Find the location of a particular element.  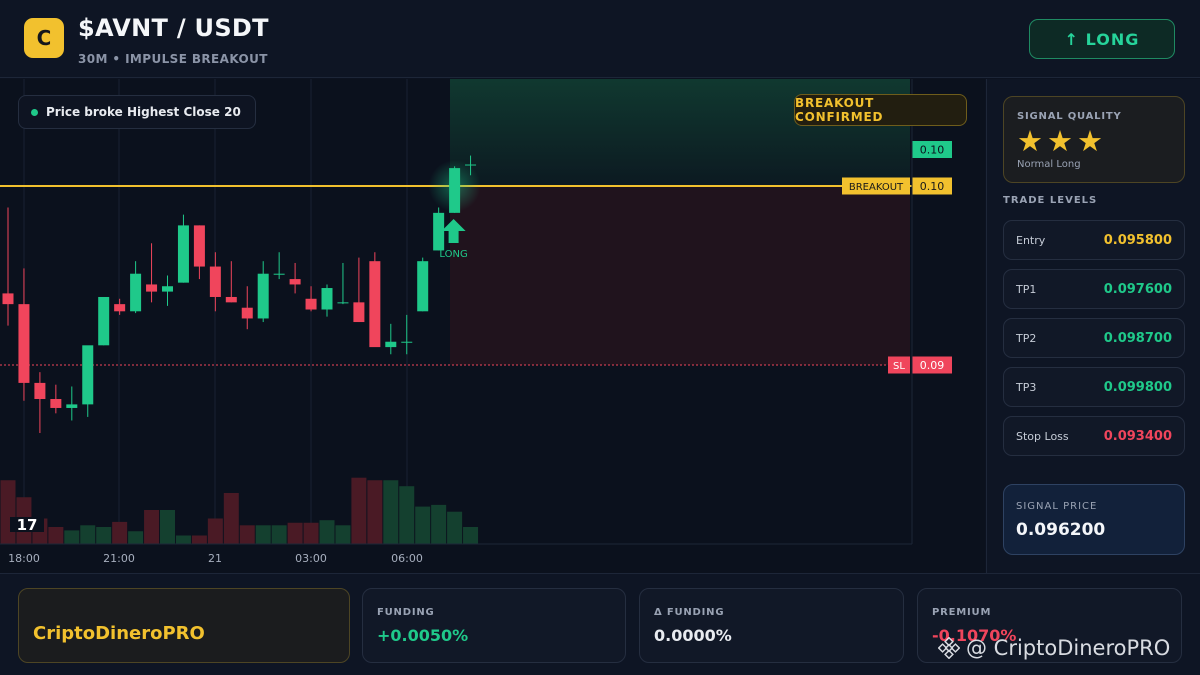

level-name: TP1 is located at coordinates (1026, 289).